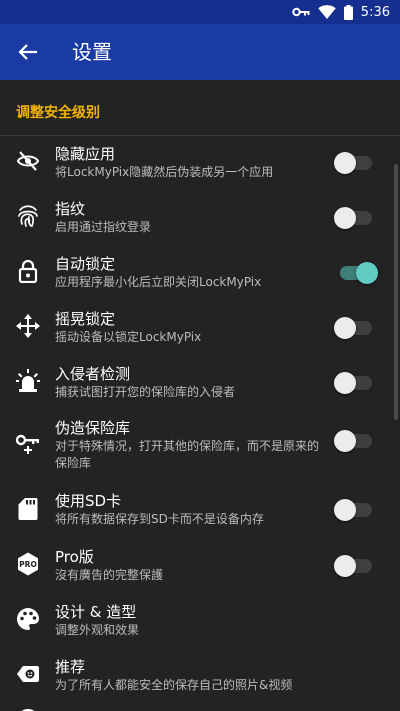 The width and height of the screenshot is (400, 711). I want to click on arrow-left-icon, so click(27, 52).